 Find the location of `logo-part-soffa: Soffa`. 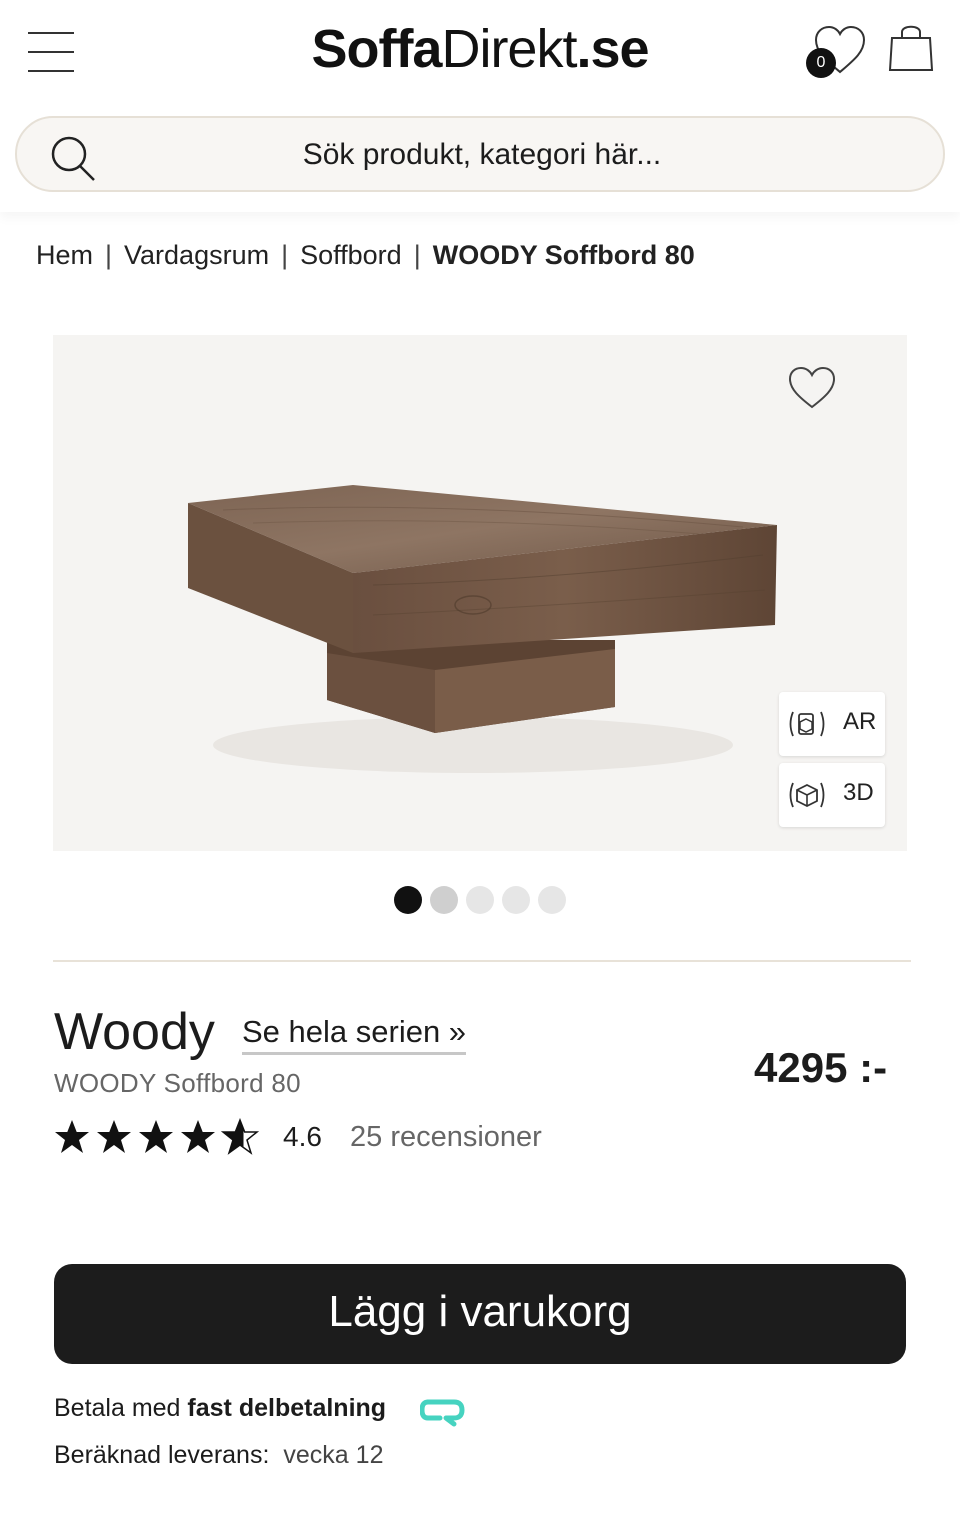

logo-part-soffa: Soffa is located at coordinates (376, 49).